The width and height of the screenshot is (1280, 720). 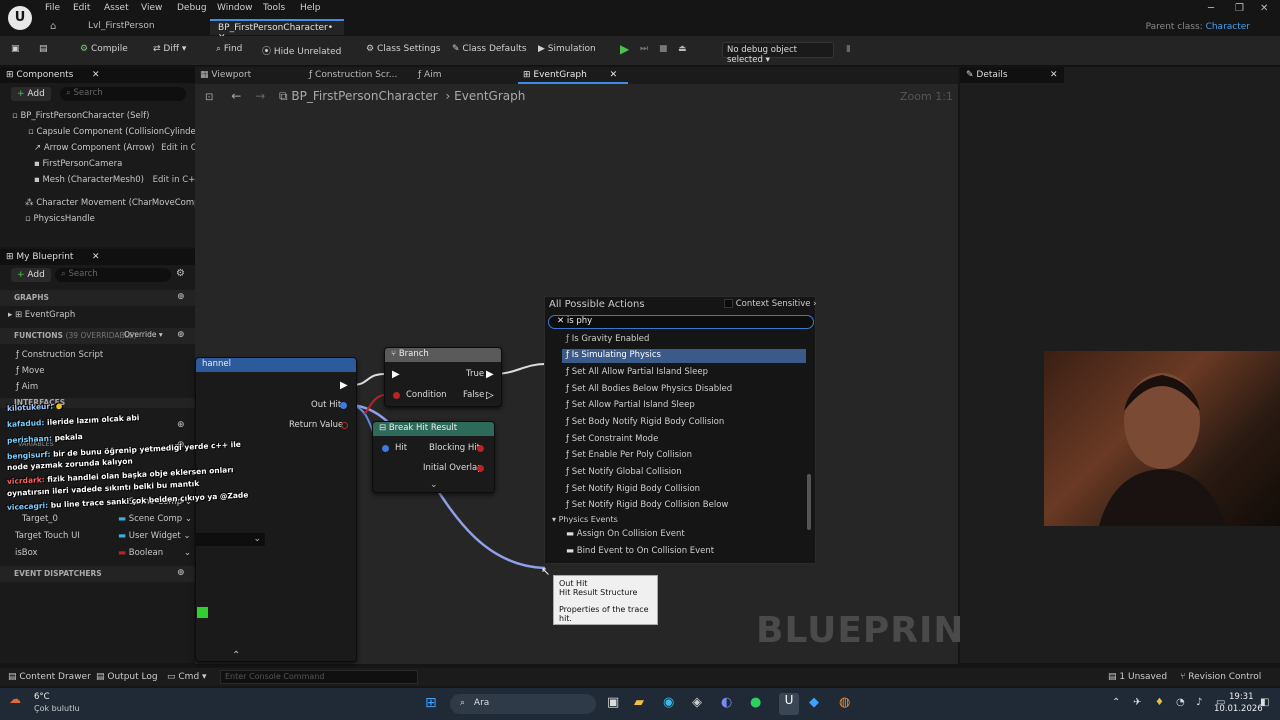 I want to click on override-dropdown: Override ▾, so click(x=143, y=334).